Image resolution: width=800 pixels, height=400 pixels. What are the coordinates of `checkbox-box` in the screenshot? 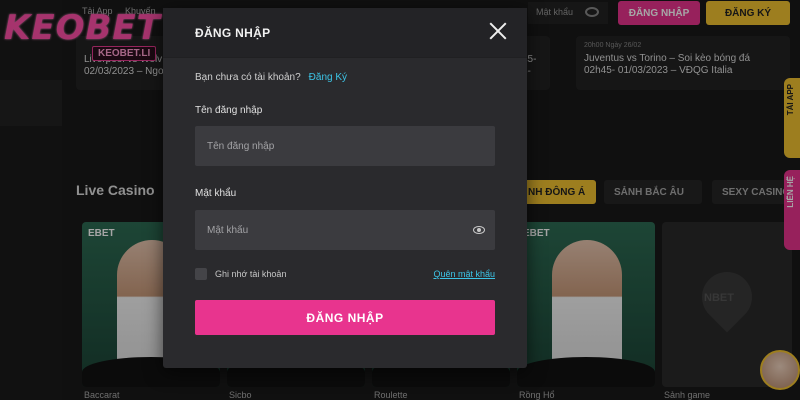 It's located at (201, 274).